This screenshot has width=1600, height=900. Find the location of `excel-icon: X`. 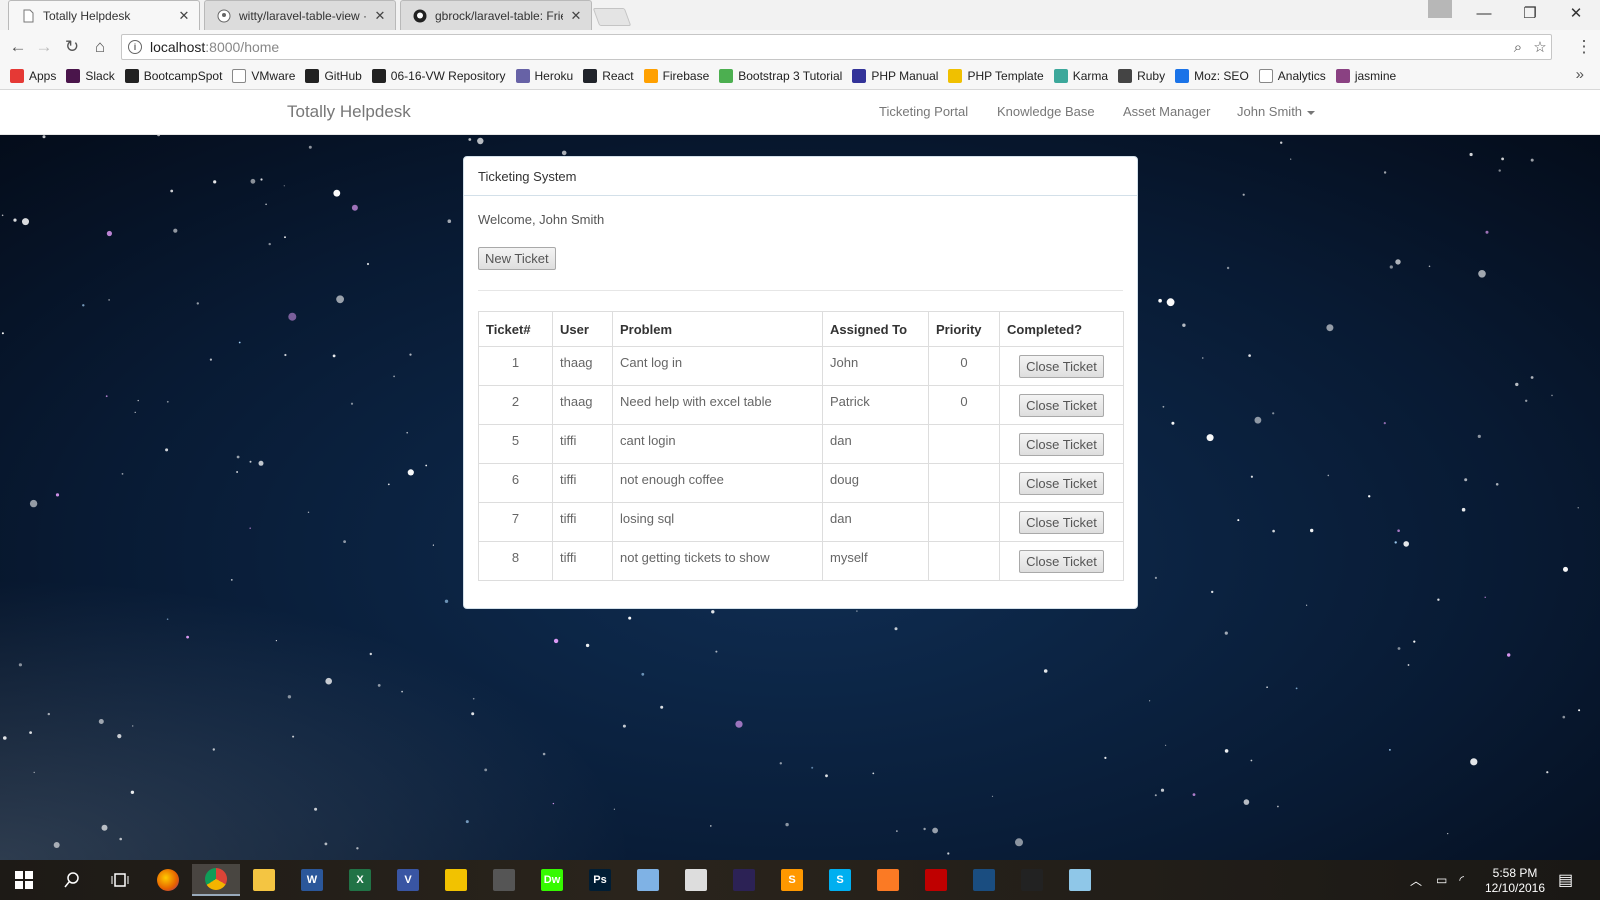

excel-icon: X is located at coordinates (360, 880).